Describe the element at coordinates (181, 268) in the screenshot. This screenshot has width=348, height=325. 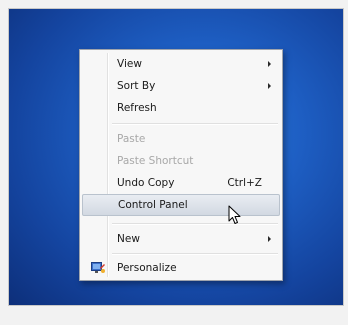
I see `menu-item-personalize: Personalize` at that location.